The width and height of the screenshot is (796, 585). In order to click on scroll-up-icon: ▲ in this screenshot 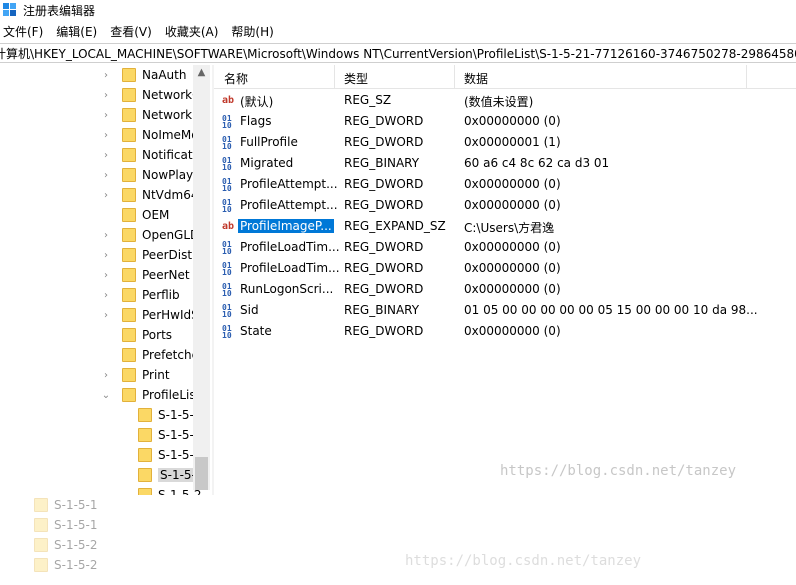, I will do `click(201, 72)`.